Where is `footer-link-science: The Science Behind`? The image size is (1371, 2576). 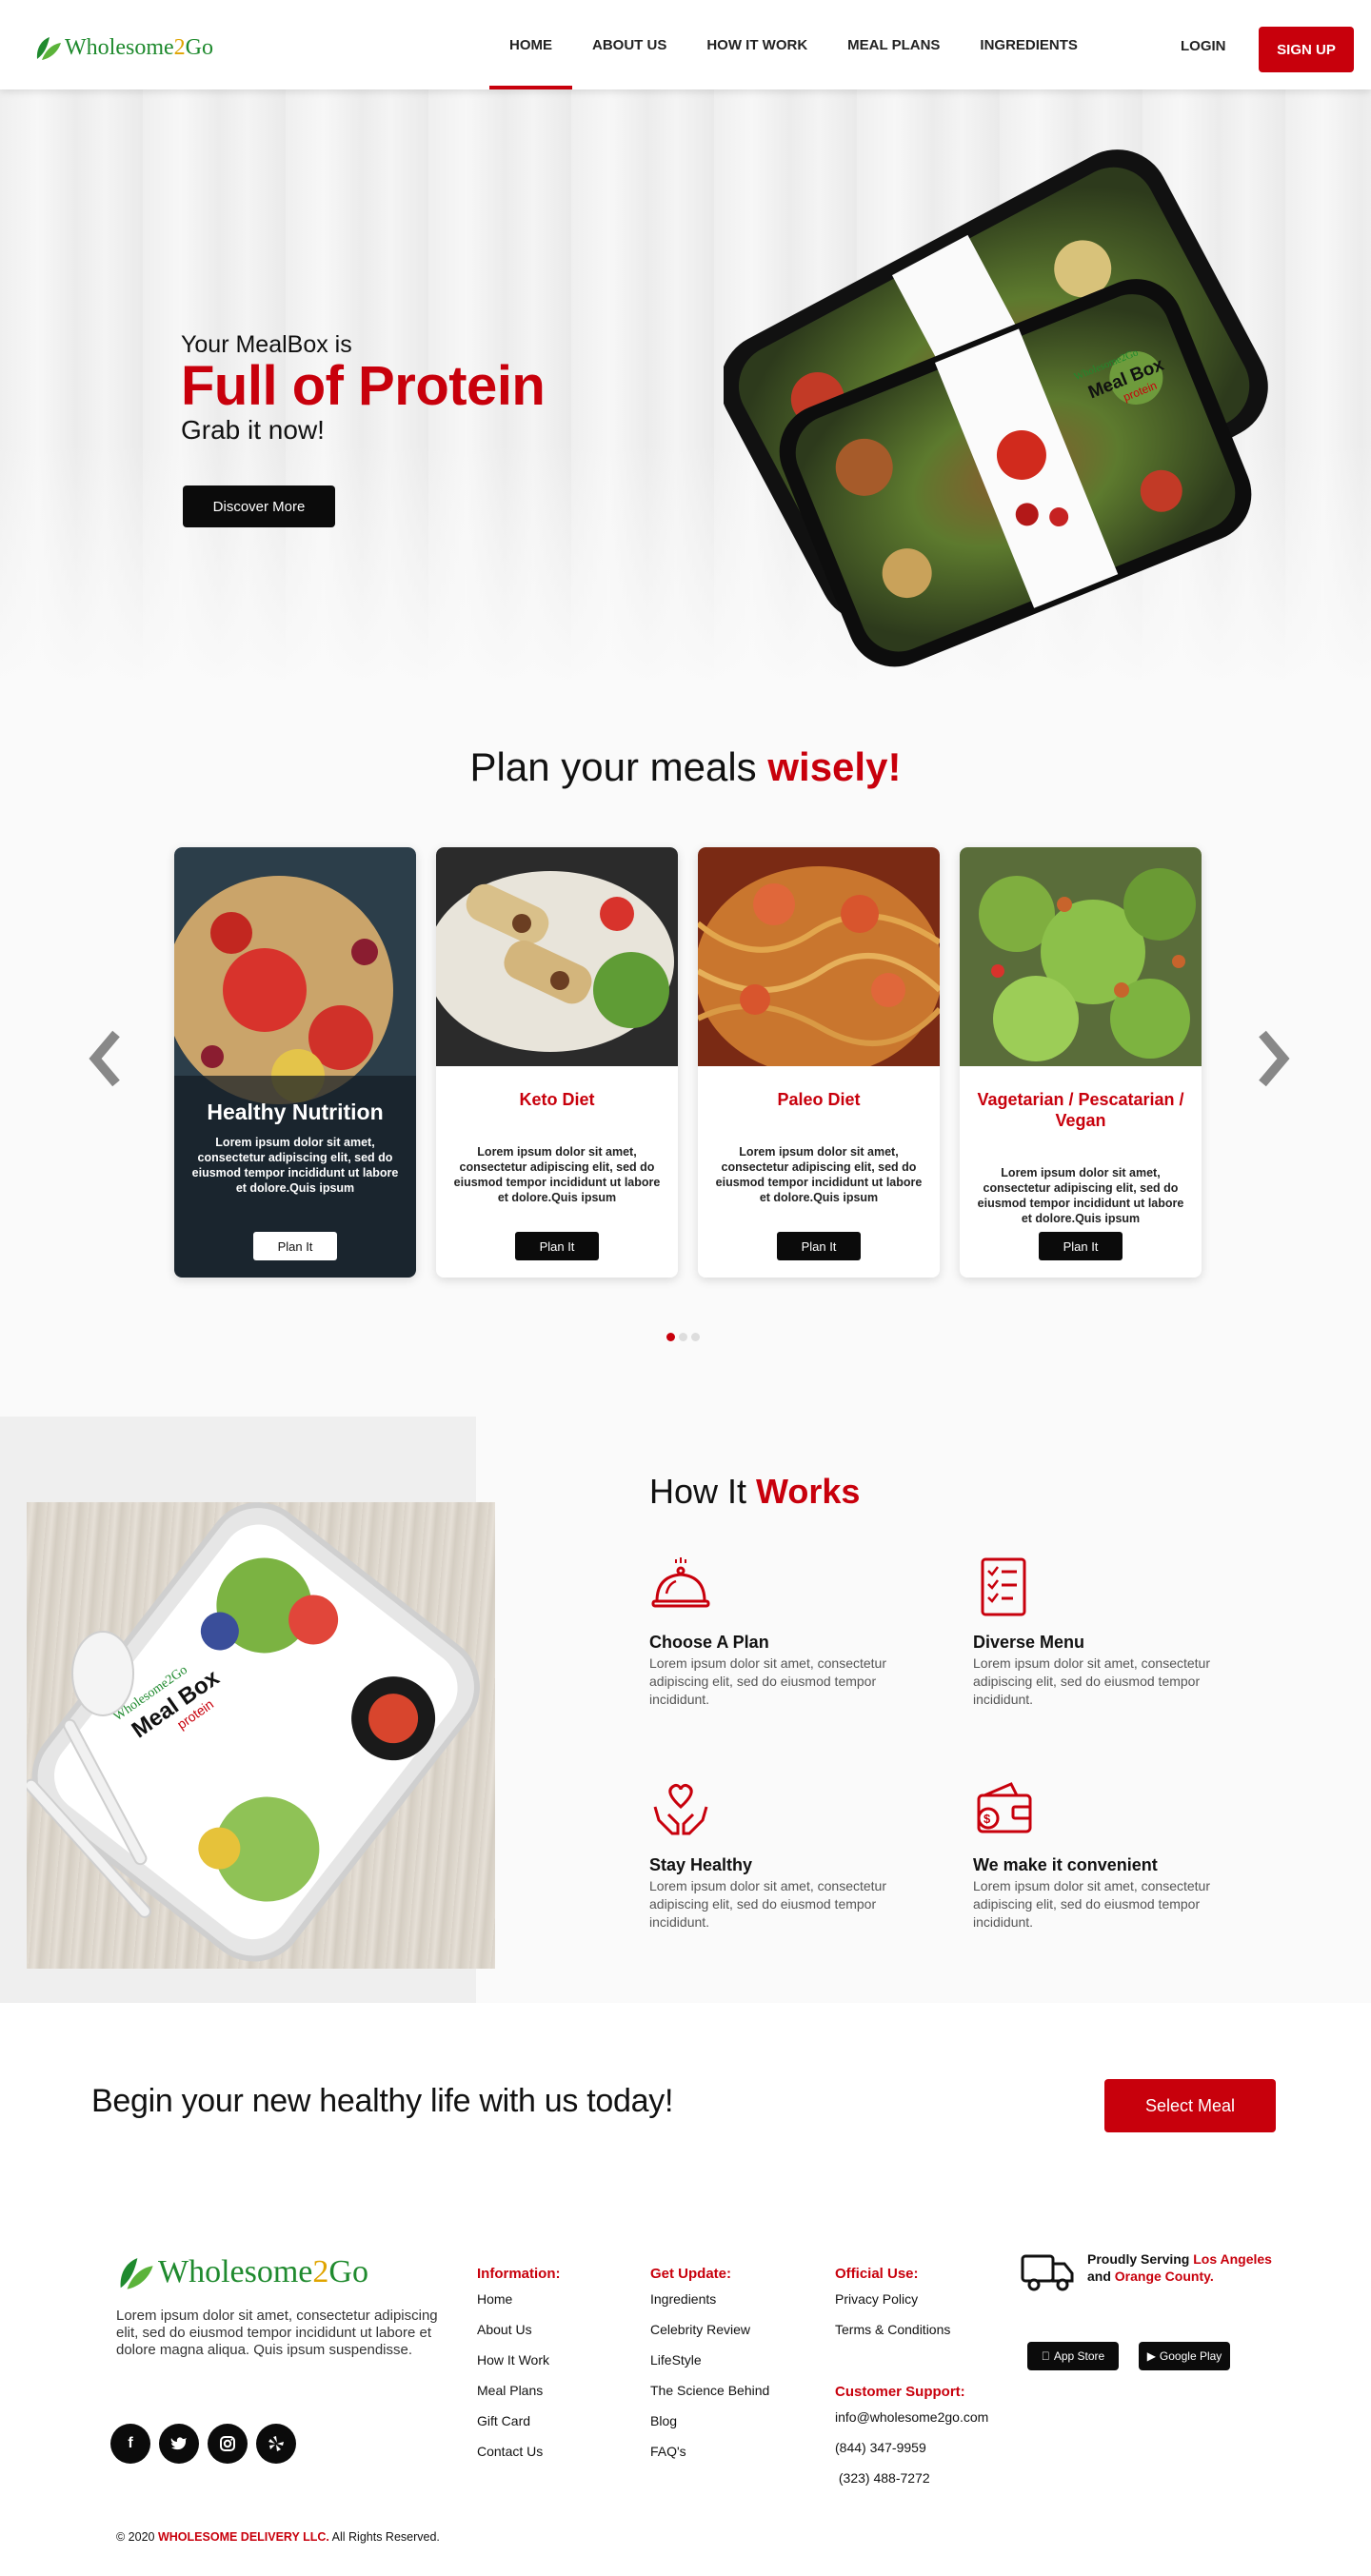
footer-link-science: The Science Behind is located at coordinates (709, 2398).